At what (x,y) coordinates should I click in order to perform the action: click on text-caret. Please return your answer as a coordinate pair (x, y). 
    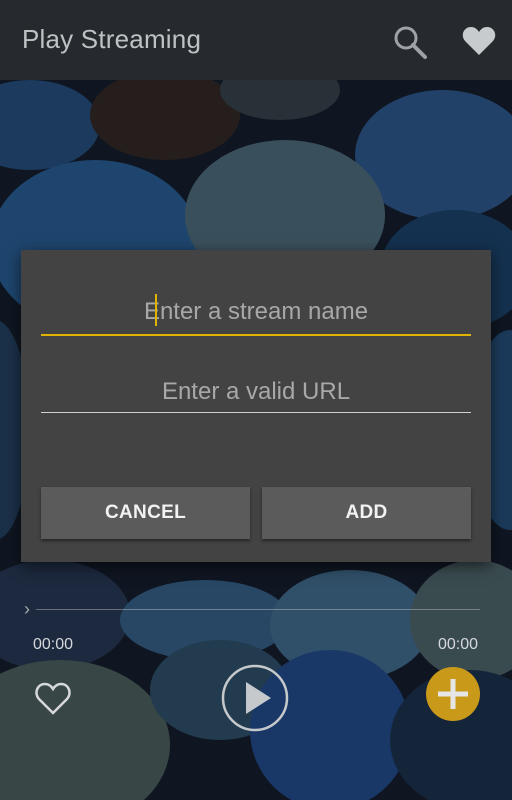
    Looking at the image, I should click on (156, 310).